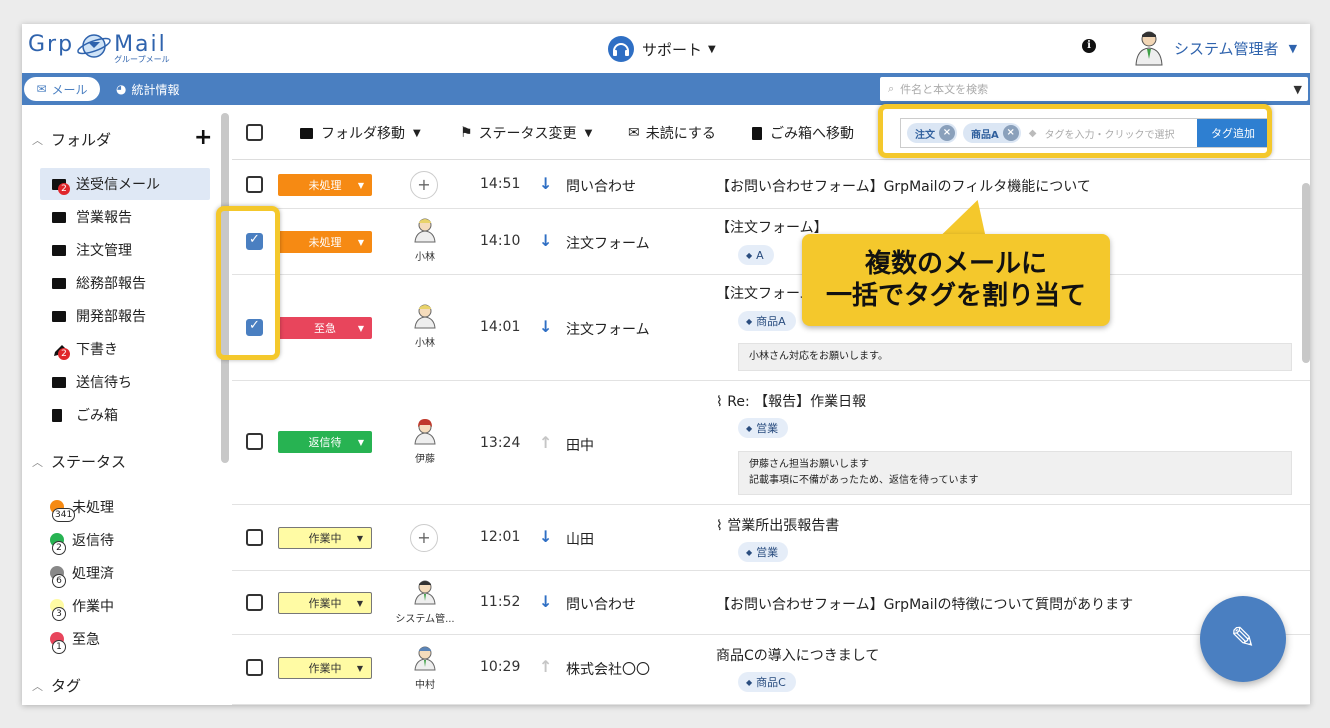 This screenshot has height=728, width=1330. I want to click on mail-row: 作業中 ▼ 中村 10:29 ↑ 株式会社〇〇 商品Cの導入につきまして 商品C, so click(771, 670).